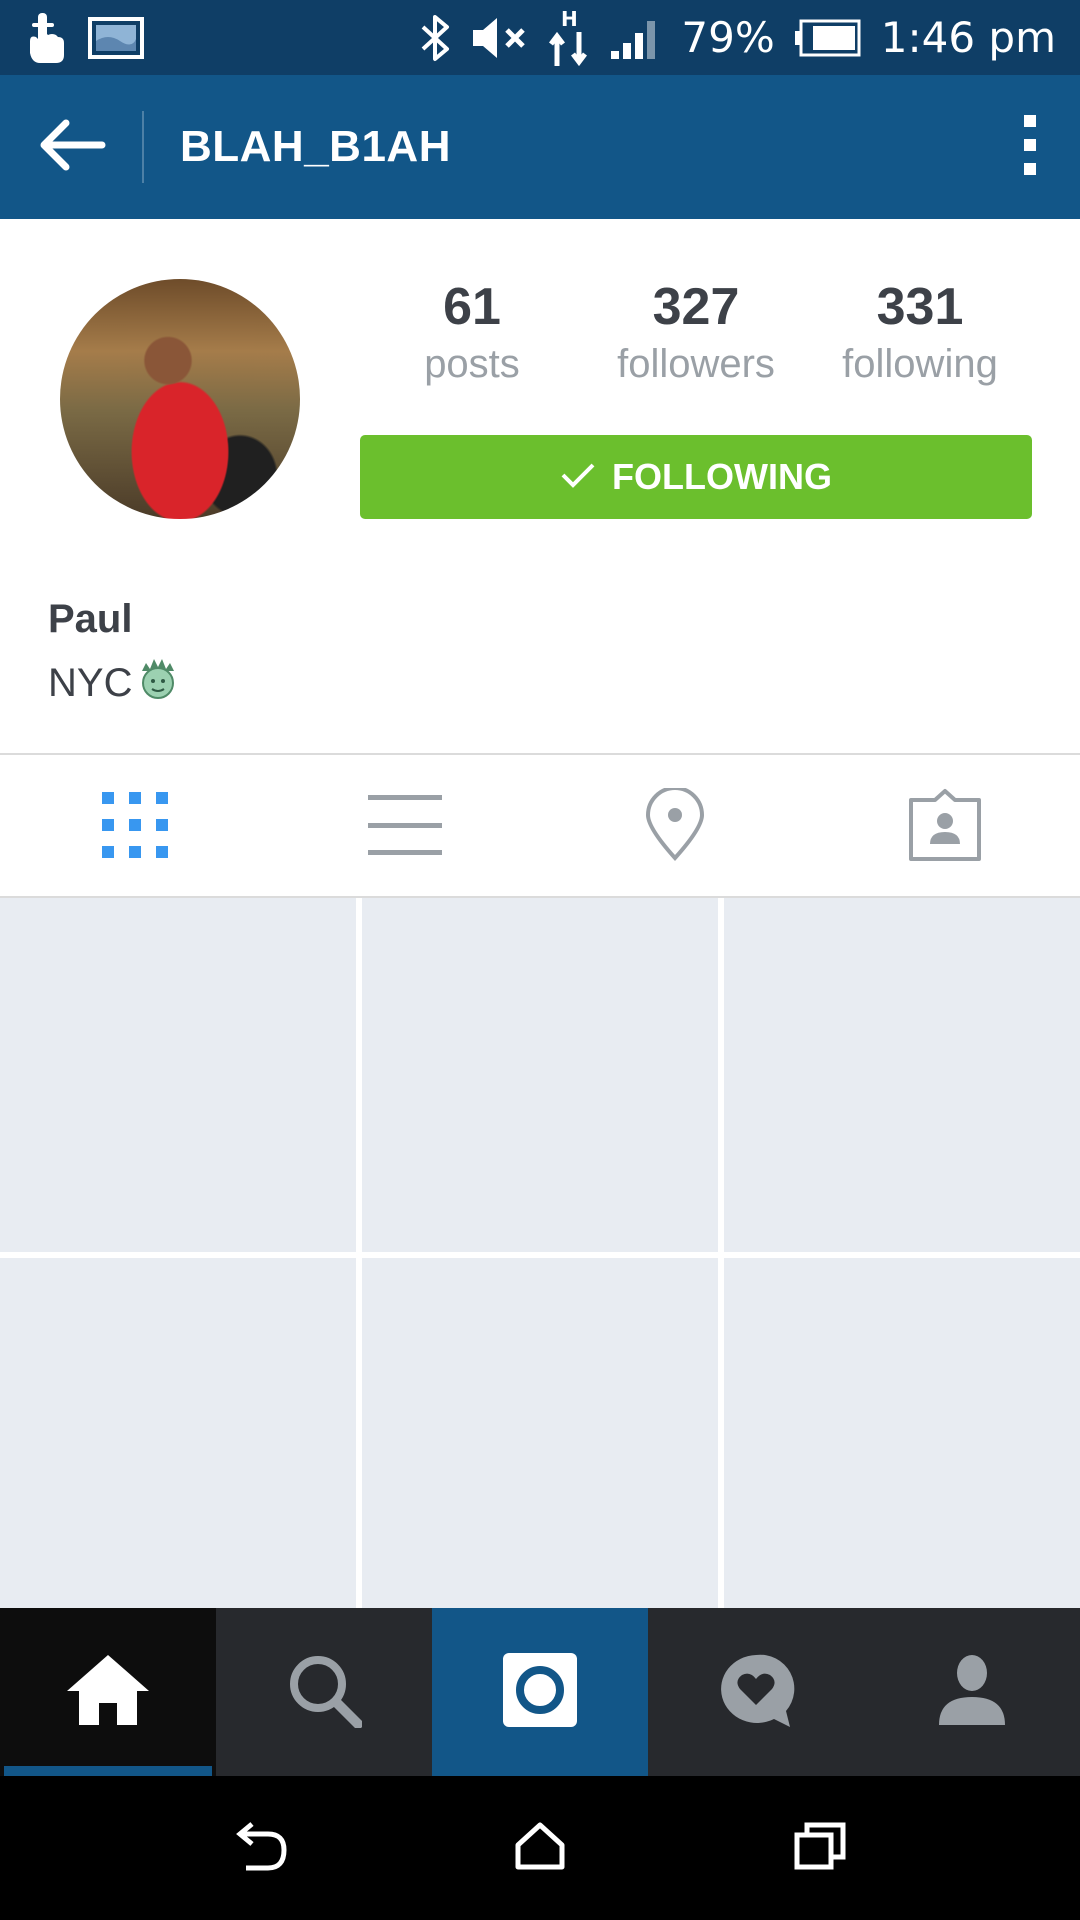 This screenshot has height=1920, width=1080. I want to click on system-recents-button, so click(820, 1848).